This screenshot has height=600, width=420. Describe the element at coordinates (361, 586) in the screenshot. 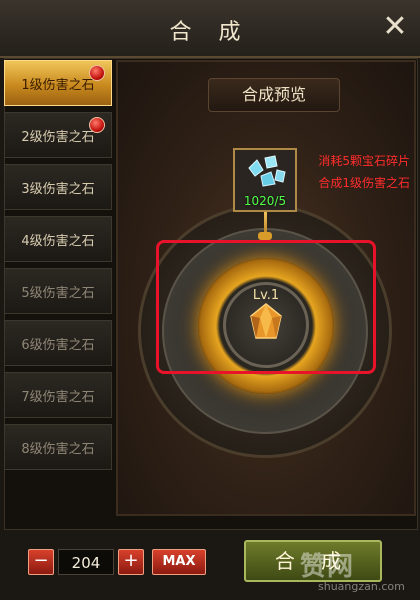

I see `watermark-url: shuangzan.com` at that location.